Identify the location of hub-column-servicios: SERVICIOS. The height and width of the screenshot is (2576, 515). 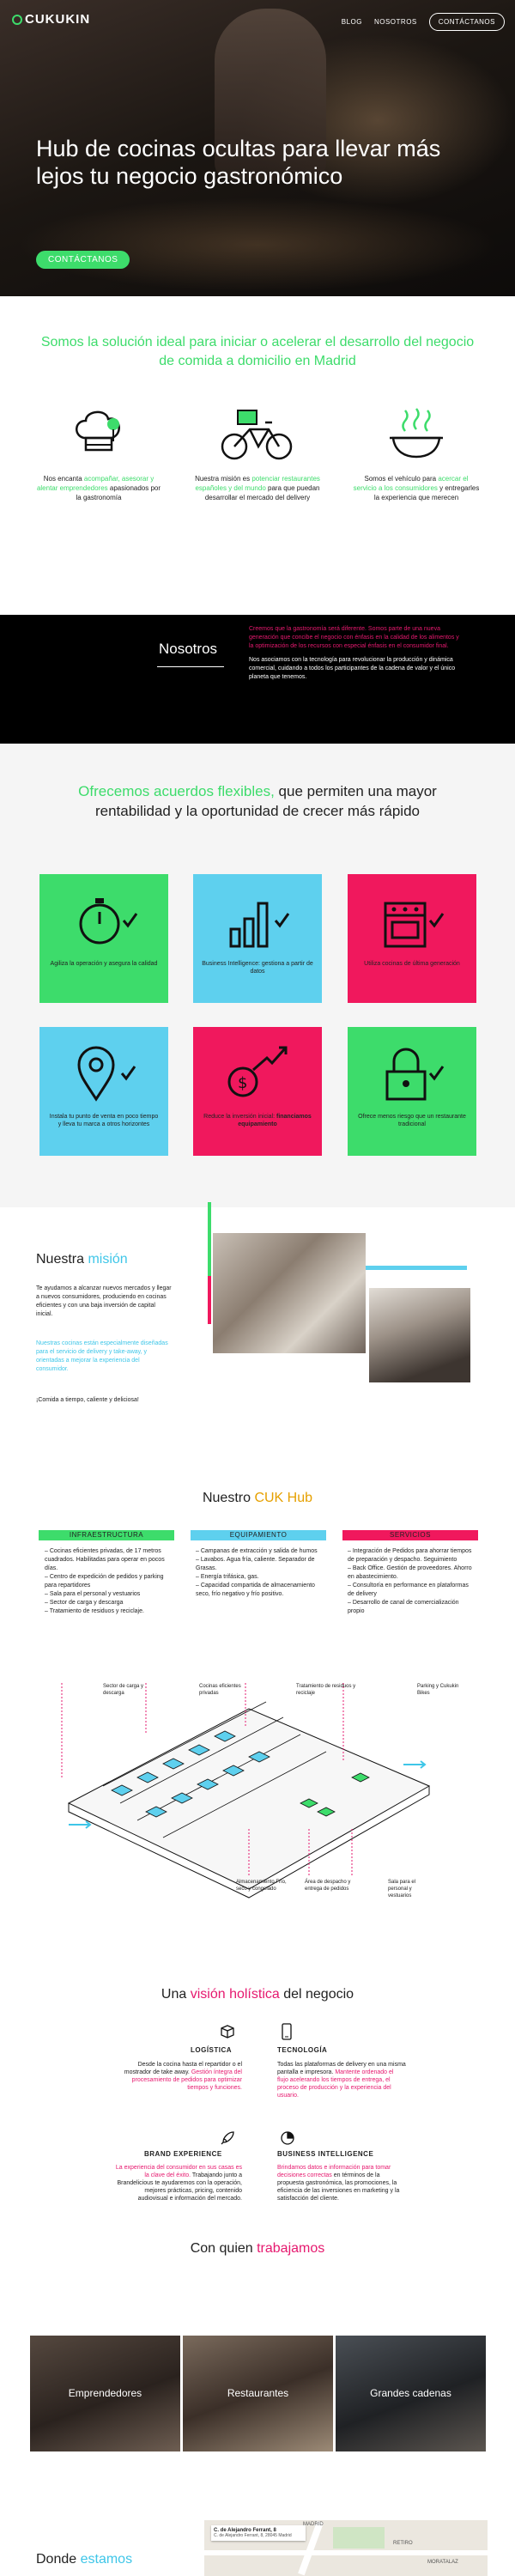
(410, 1535).